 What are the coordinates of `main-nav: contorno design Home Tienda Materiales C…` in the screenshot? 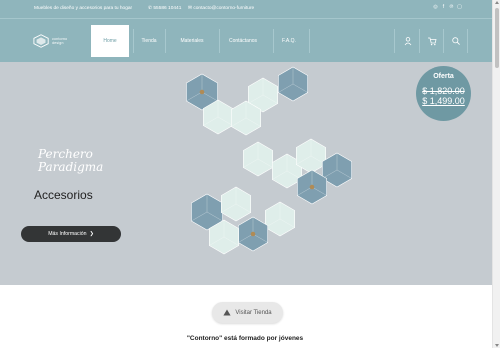 It's located at (246, 40).